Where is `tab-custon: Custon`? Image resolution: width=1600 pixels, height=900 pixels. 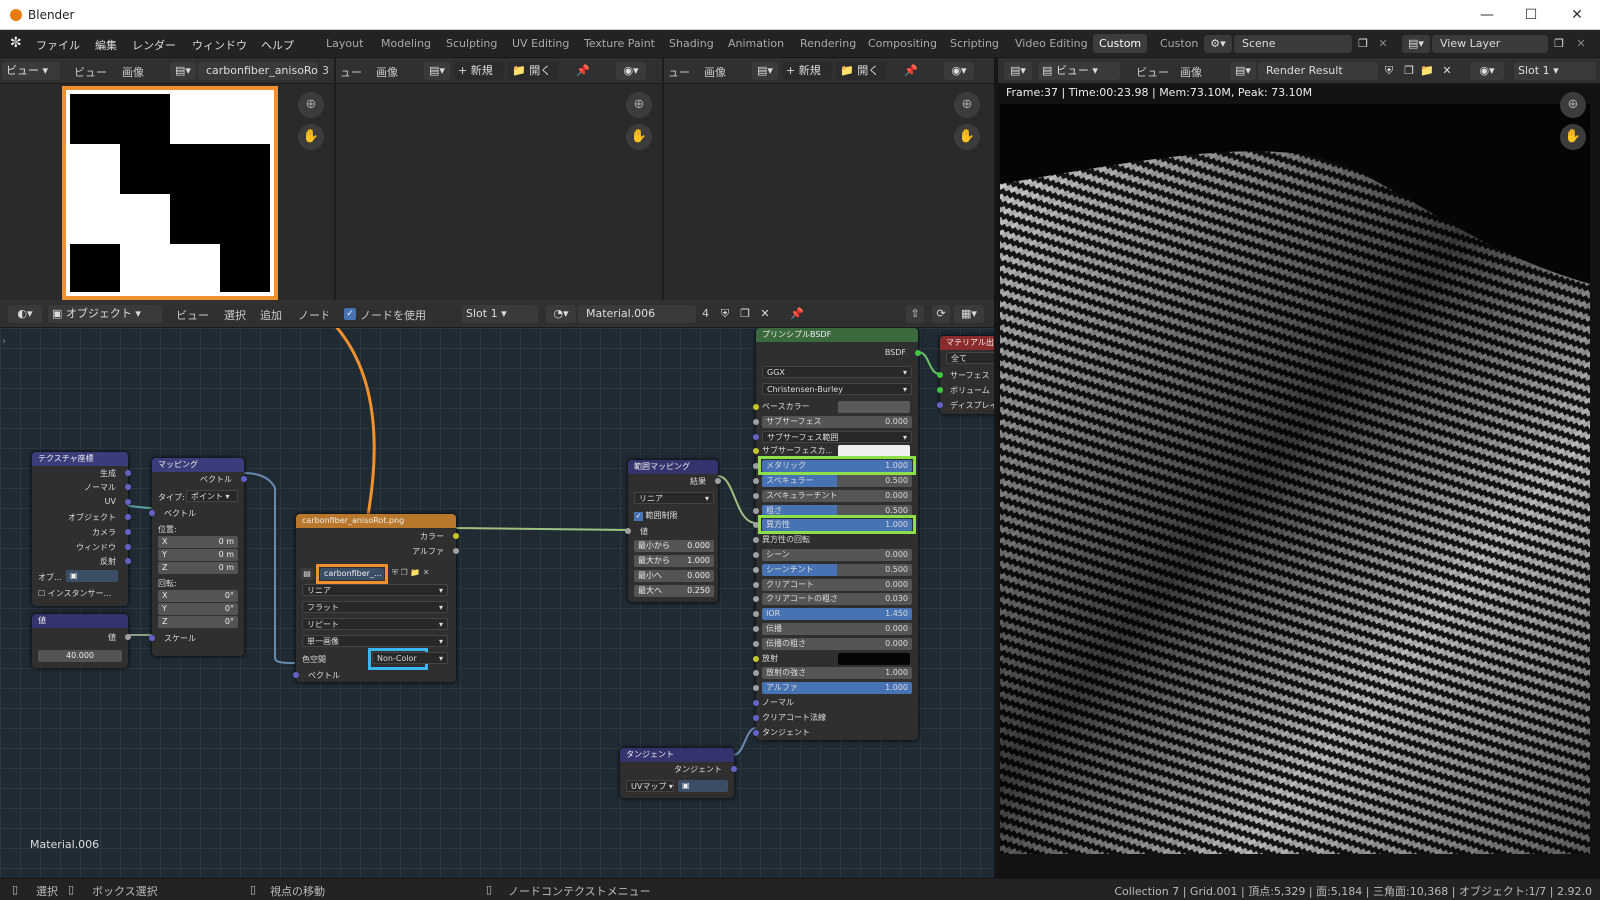 tab-custon: Custon is located at coordinates (1179, 43).